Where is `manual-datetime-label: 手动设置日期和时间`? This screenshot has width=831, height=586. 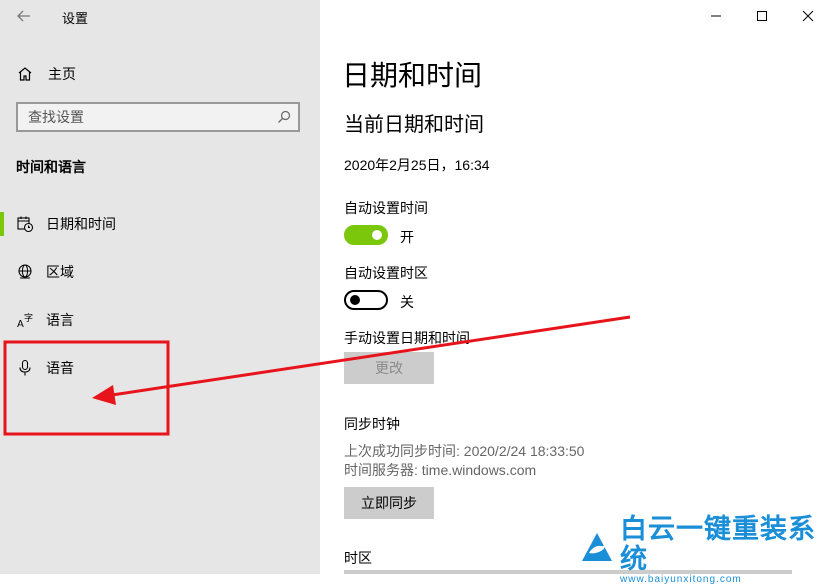
manual-datetime-label: 手动设置日期和时间 is located at coordinates (407, 338).